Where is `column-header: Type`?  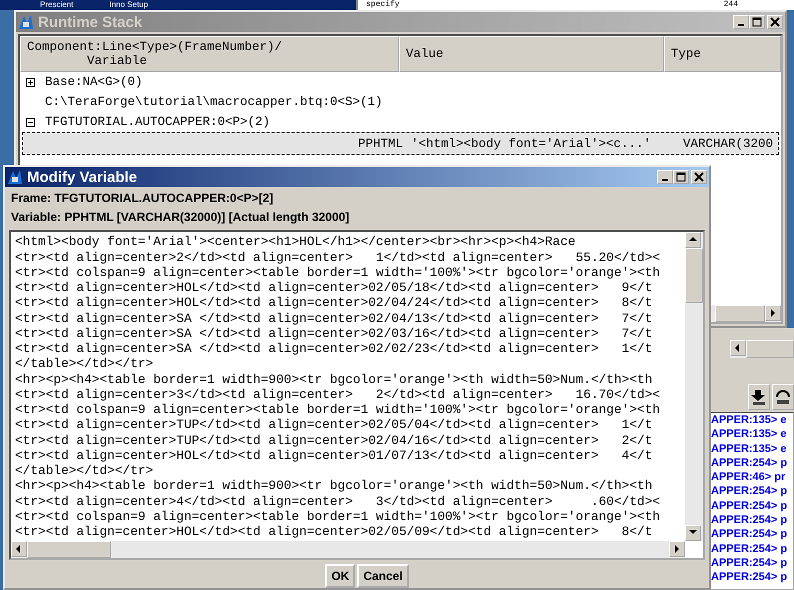
column-header: Type is located at coordinates (722, 54).